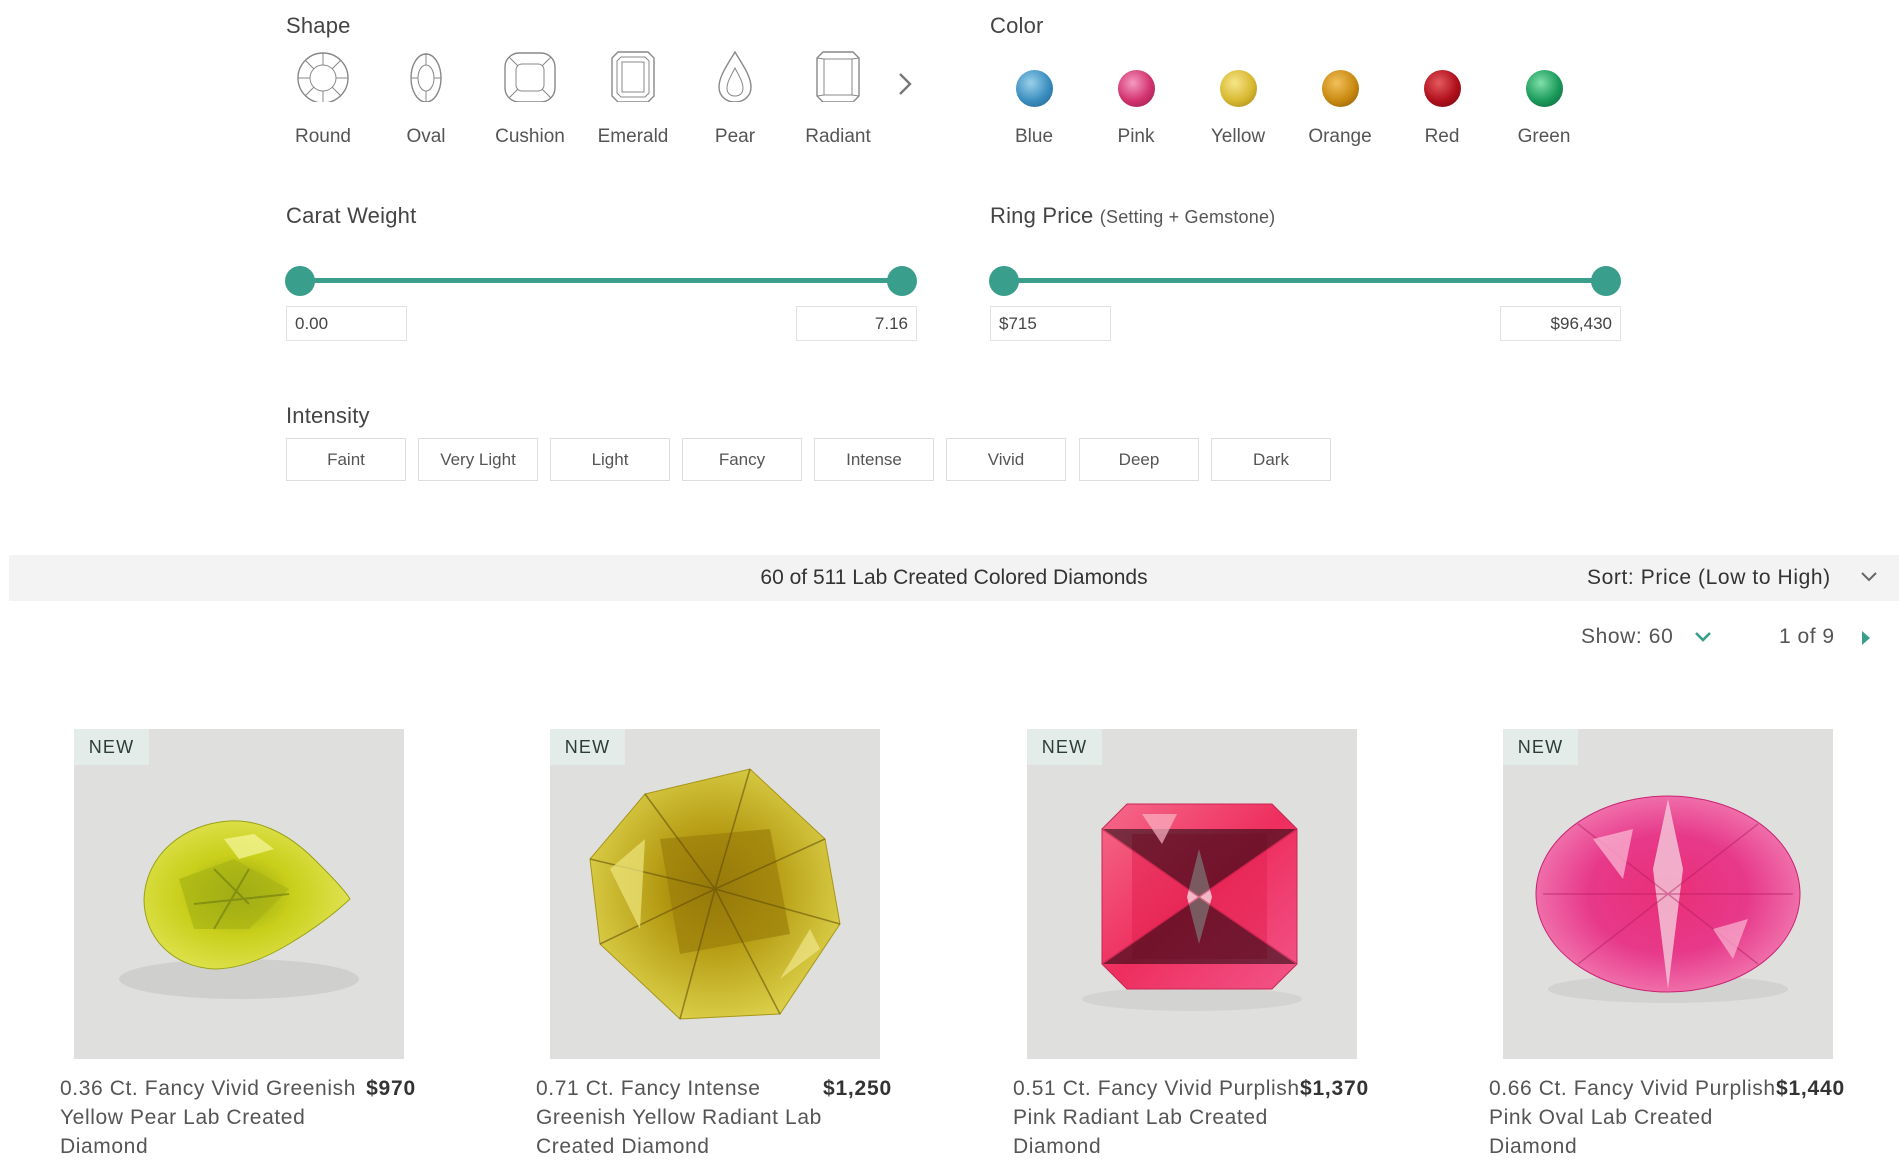 The height and width of the screenshot is (1176, 1899). I want to click on show-chevron-down-icon, so click(1703, 639).